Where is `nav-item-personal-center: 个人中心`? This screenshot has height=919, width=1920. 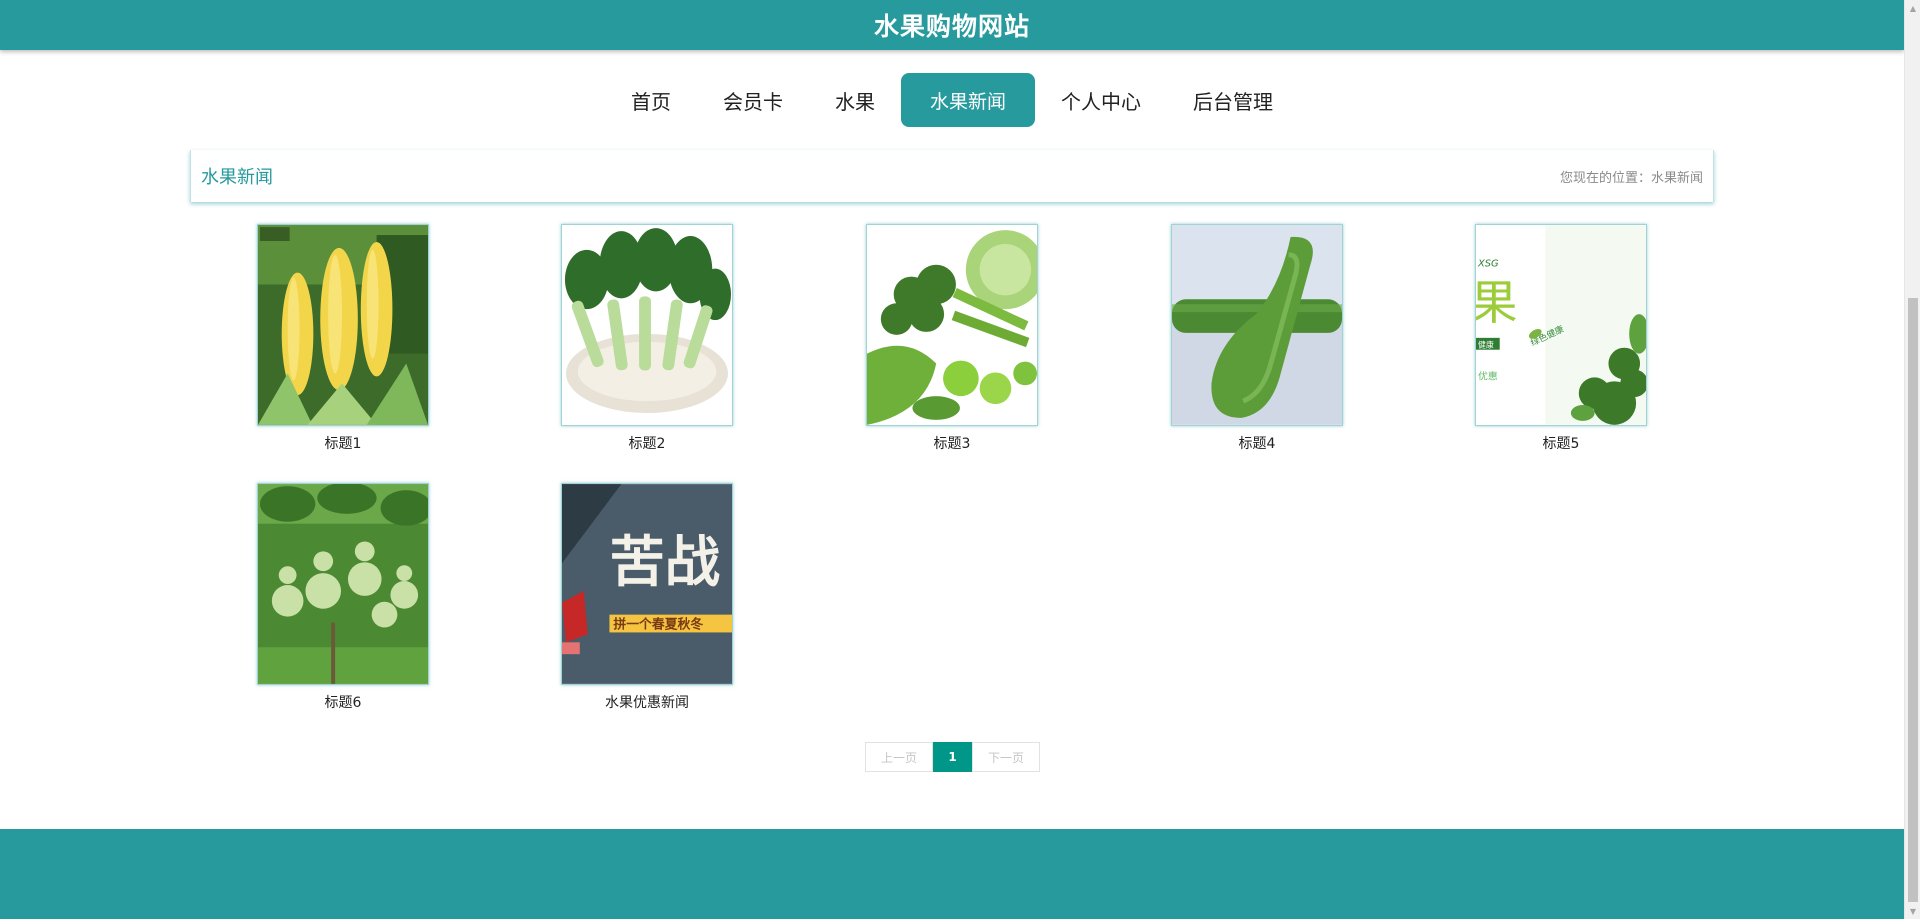 nav-item-personal-center: 个人中心 is located at coordinates (1101, 100).